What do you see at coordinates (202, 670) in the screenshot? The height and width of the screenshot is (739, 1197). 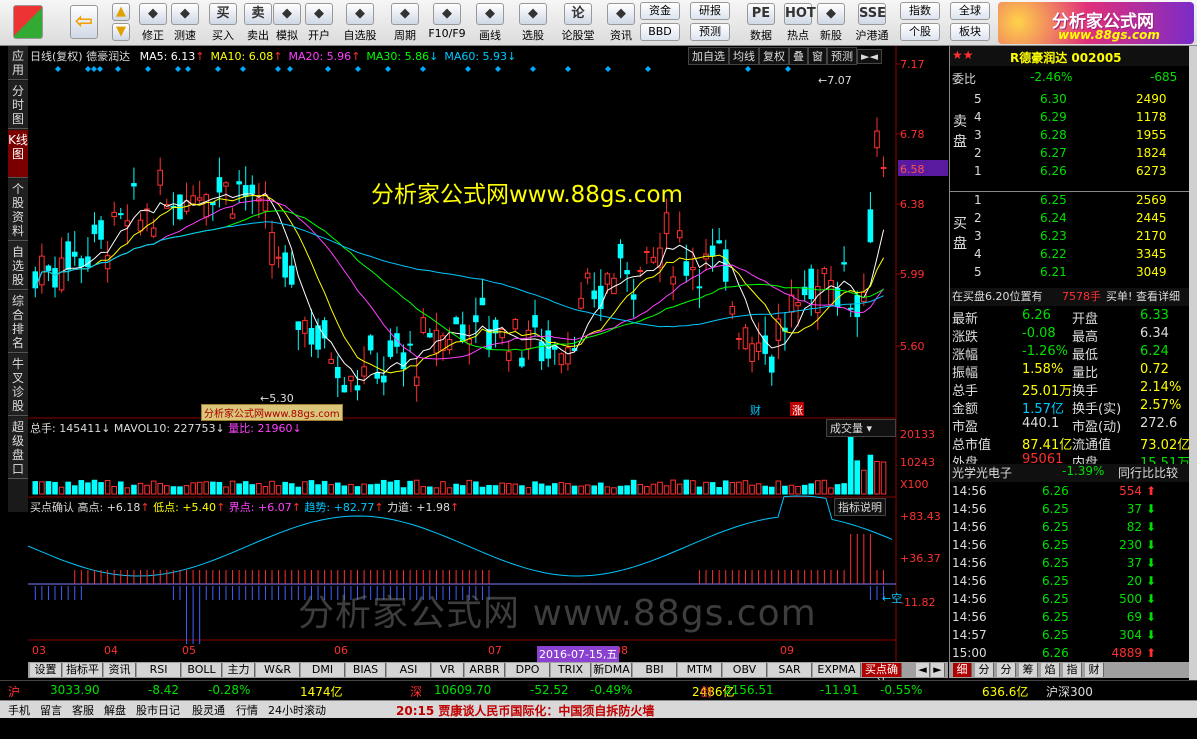 I see `indicator-tab: BOLL` at bounding box center [202, 670].